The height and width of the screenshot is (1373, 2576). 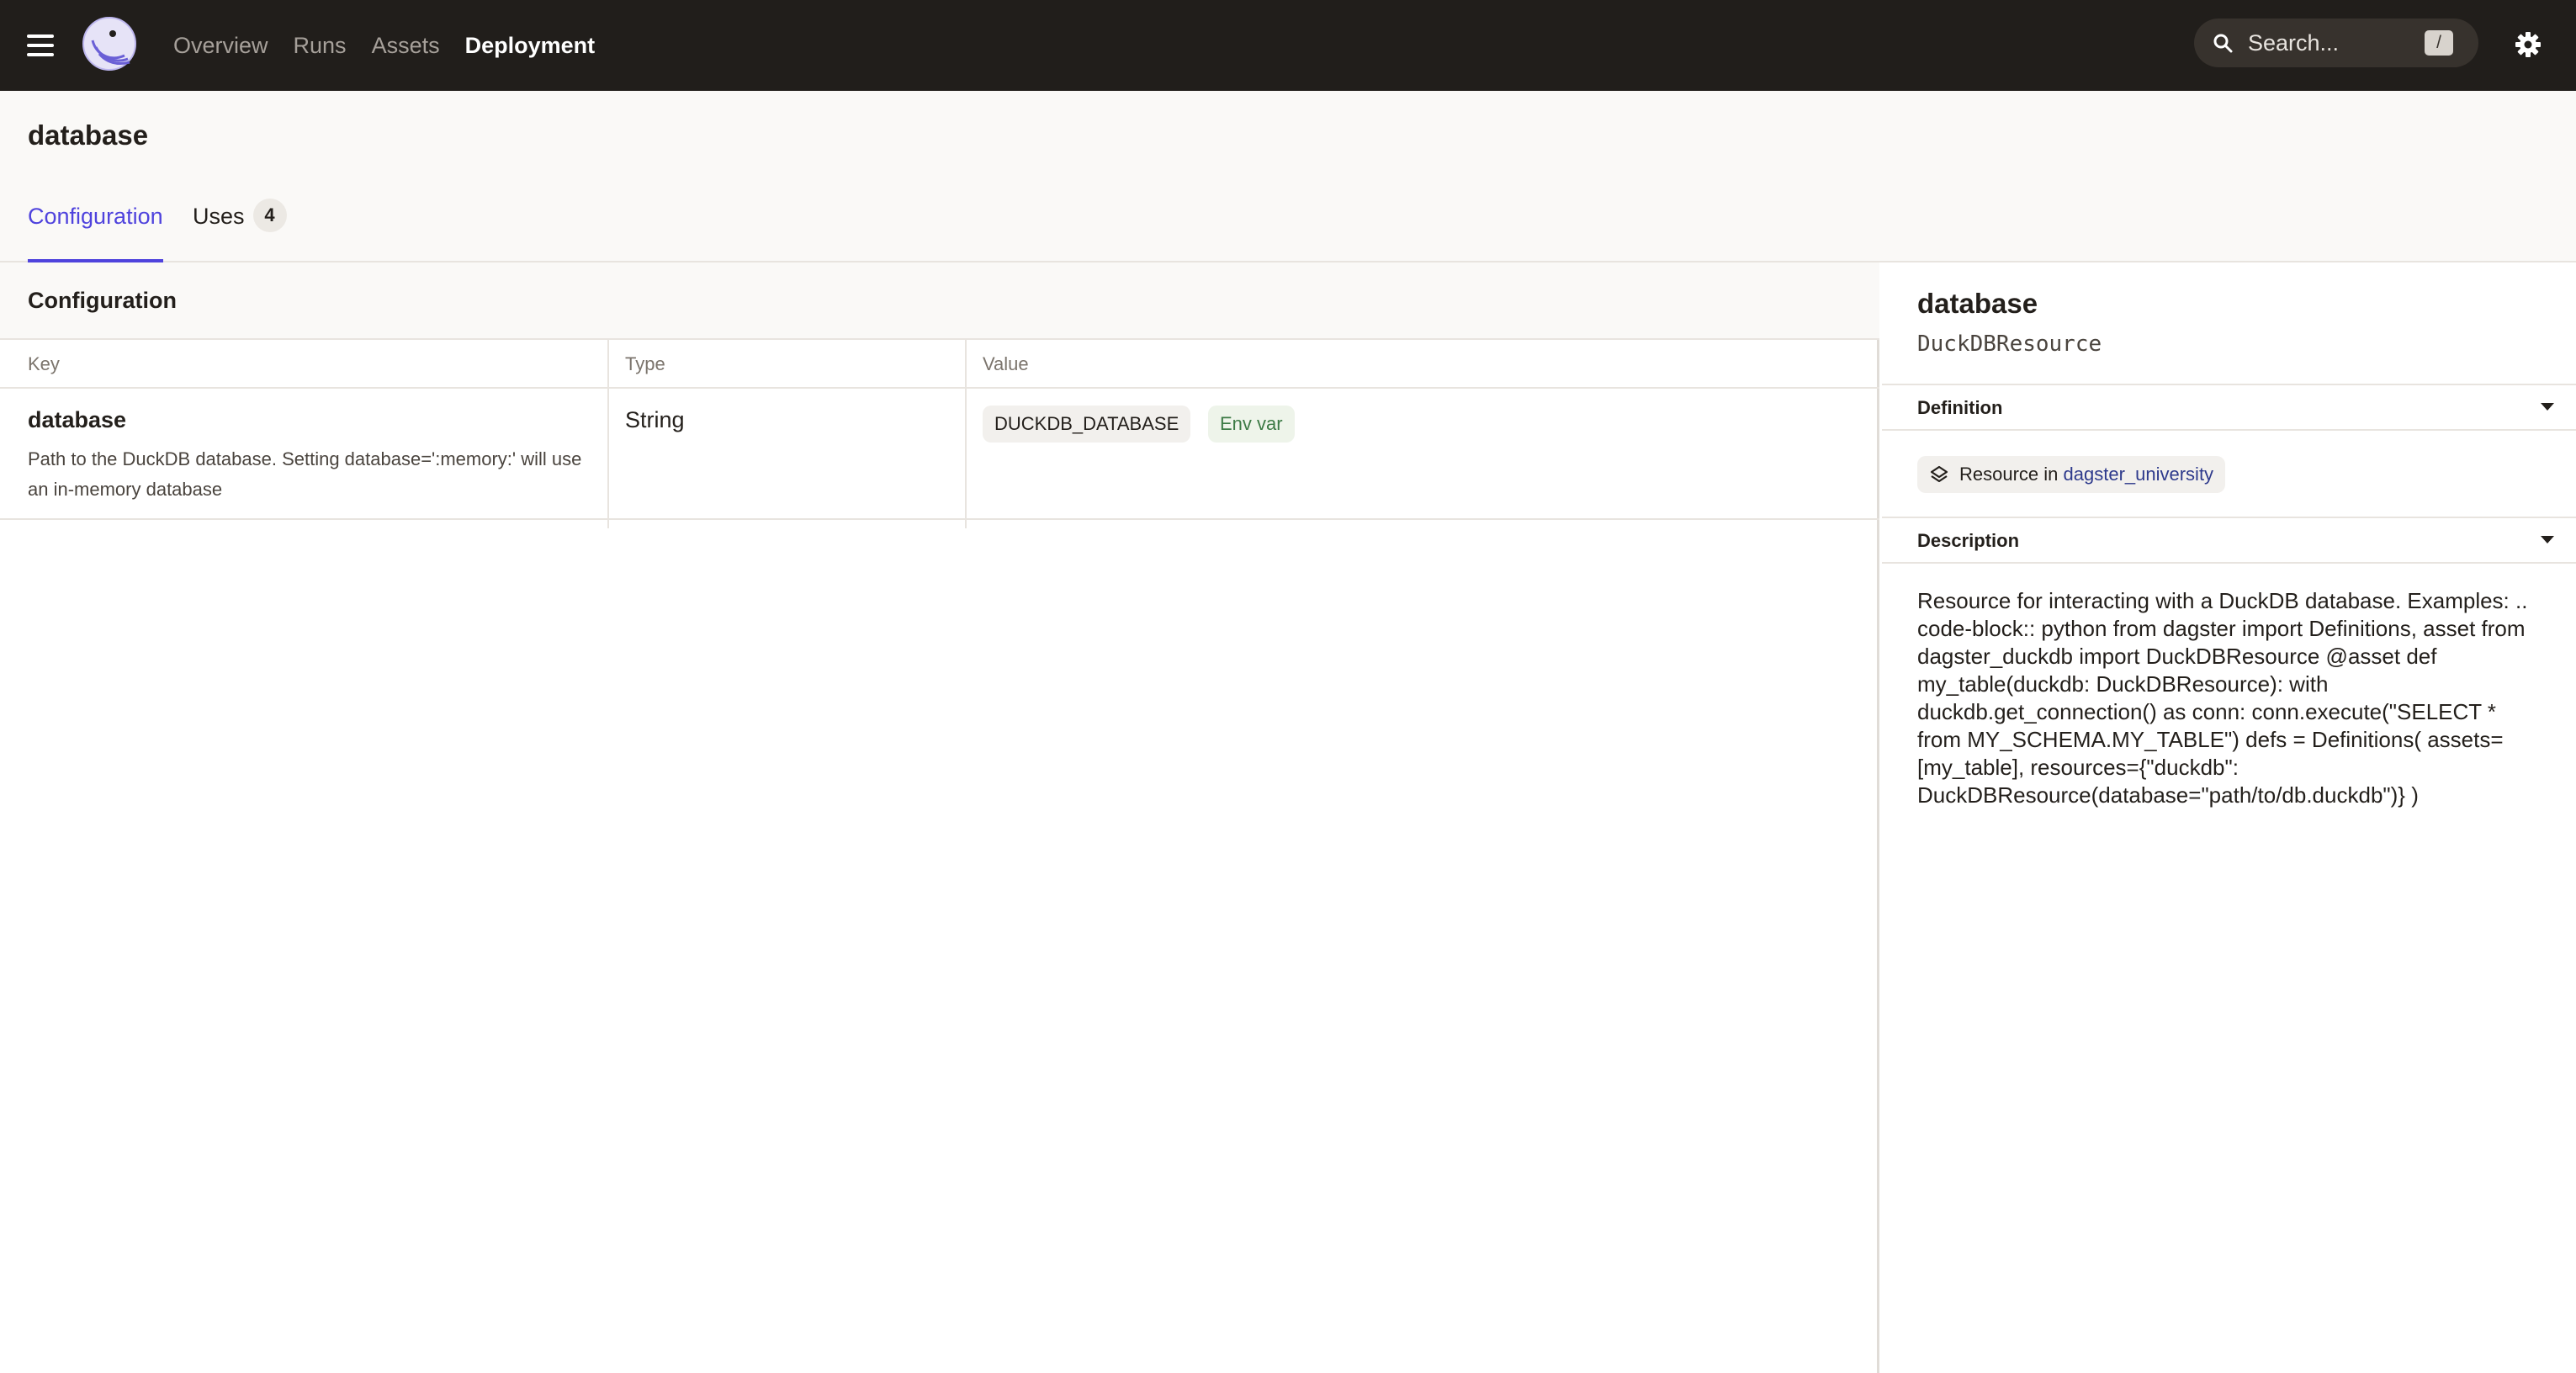 I want to click on configuration-section-header: Configuration, so click(x=940, y=301).